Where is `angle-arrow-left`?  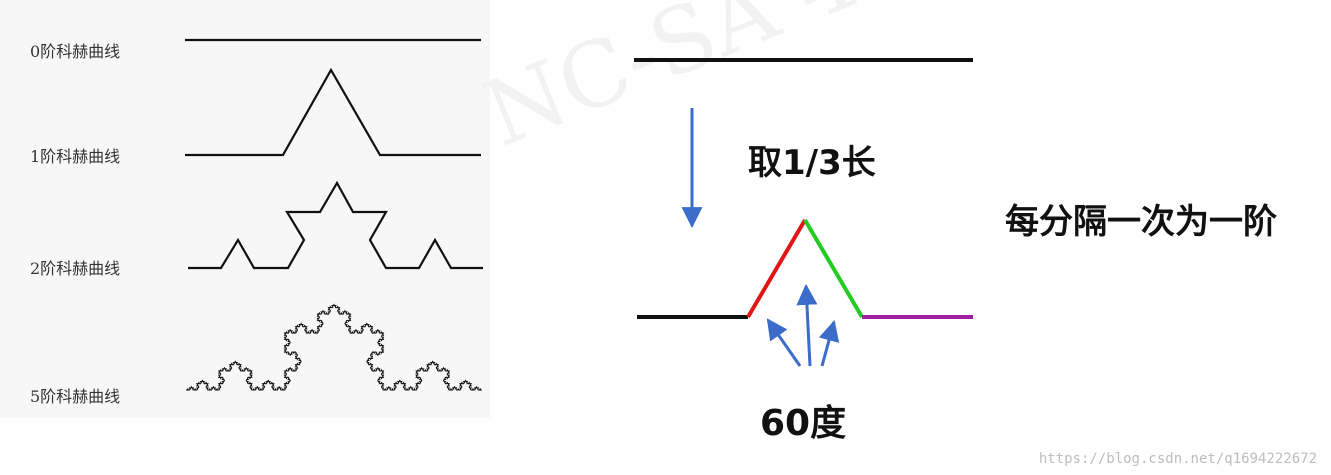
angle-arrow-left is located at coordinates (784, 342).